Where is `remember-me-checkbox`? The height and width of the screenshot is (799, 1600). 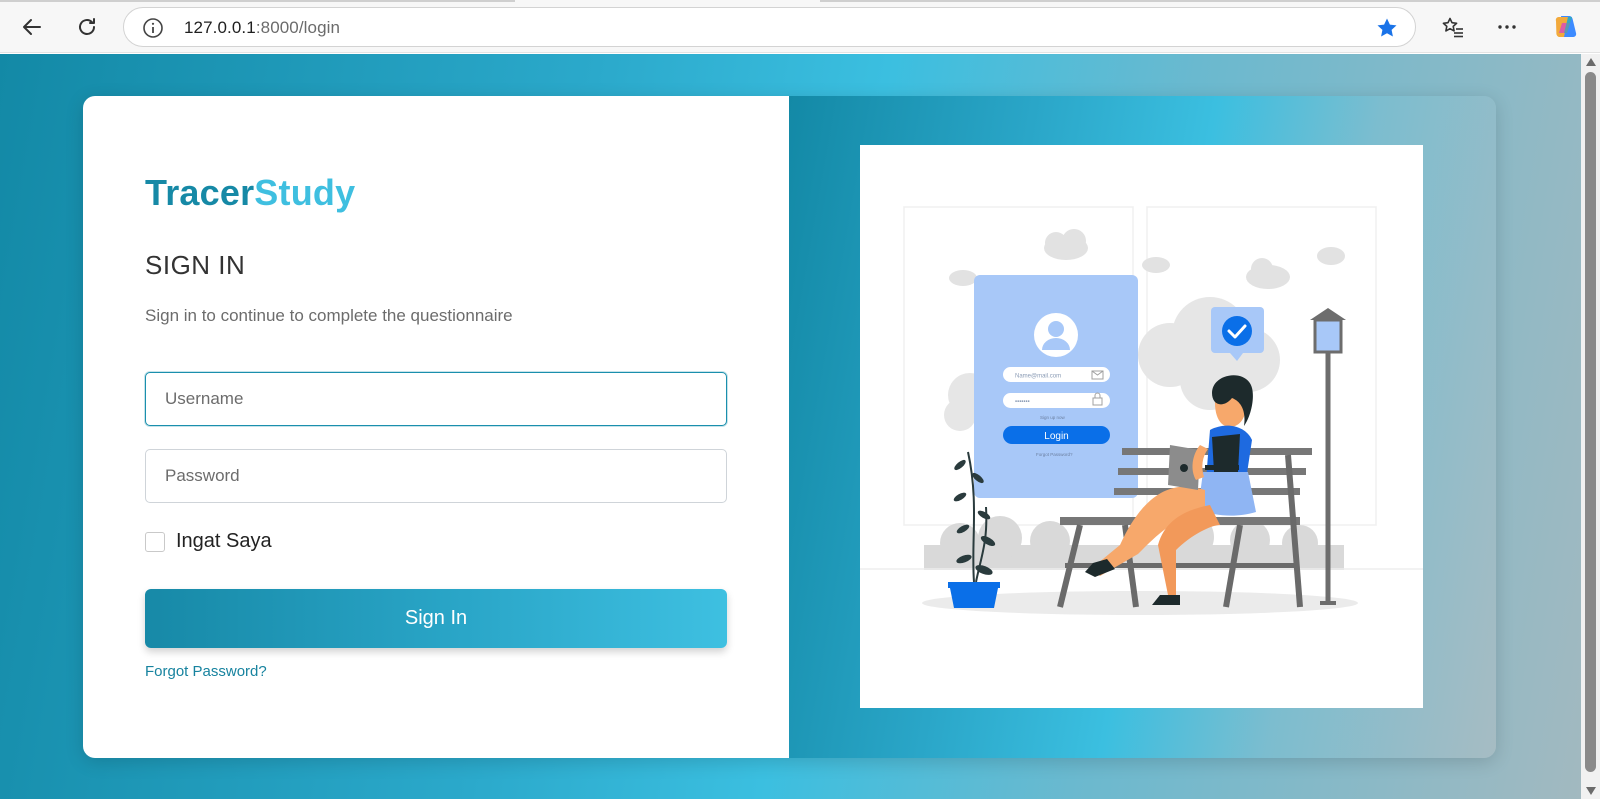 remember-me-checkbox is located at coordinates (155, 541).